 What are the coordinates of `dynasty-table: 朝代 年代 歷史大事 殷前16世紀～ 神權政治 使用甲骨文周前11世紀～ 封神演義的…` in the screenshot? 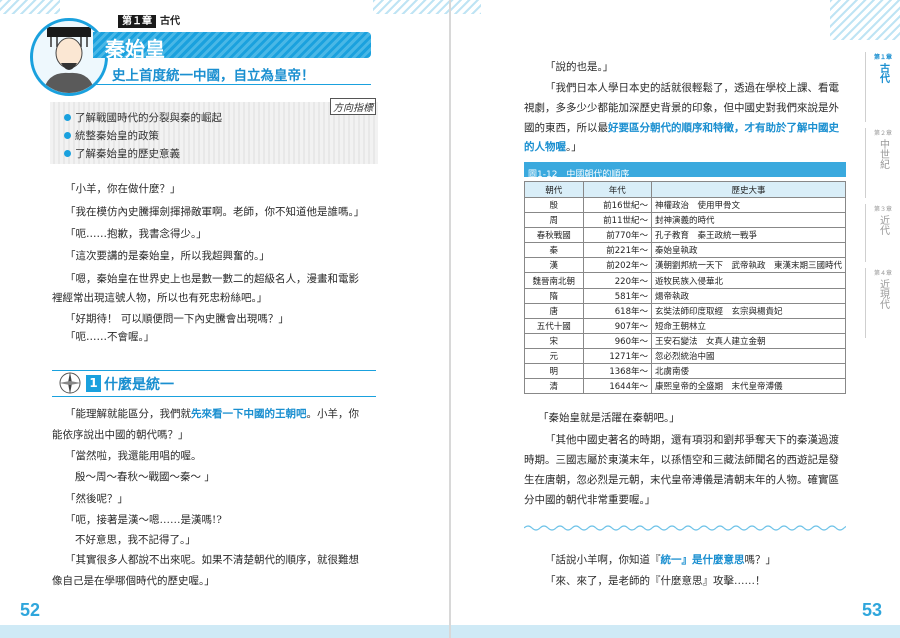 It's located at (685, 288).